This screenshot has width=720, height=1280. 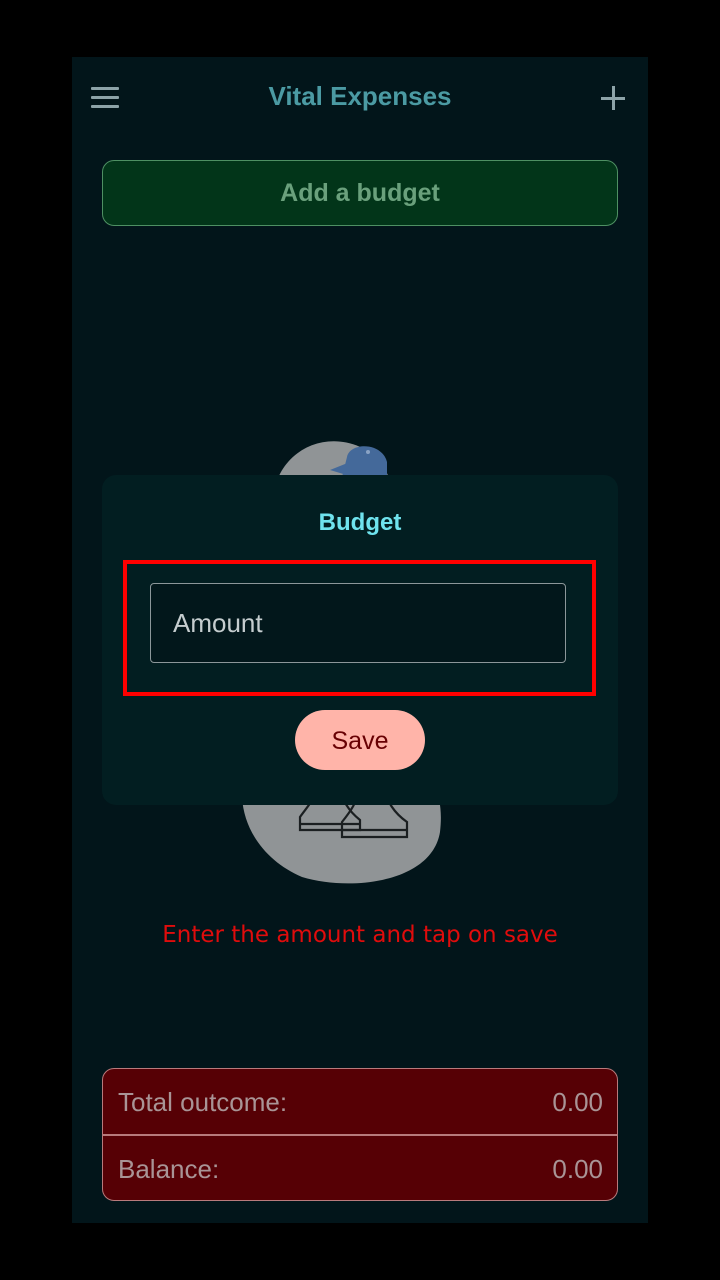 What do you see at coordinates (360, 522) in the screenshot?
I see `dialog-title: Budget` at bounding box center [360, 522].